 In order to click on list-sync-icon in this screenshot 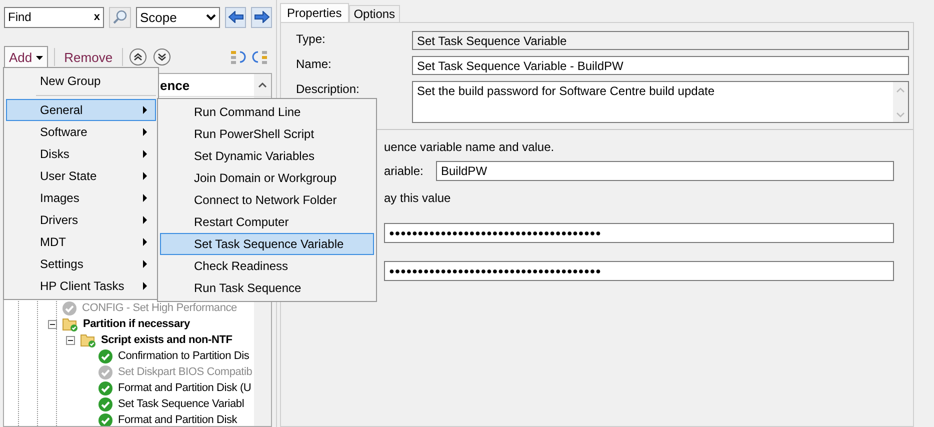, I will do `click(260, 57)`.